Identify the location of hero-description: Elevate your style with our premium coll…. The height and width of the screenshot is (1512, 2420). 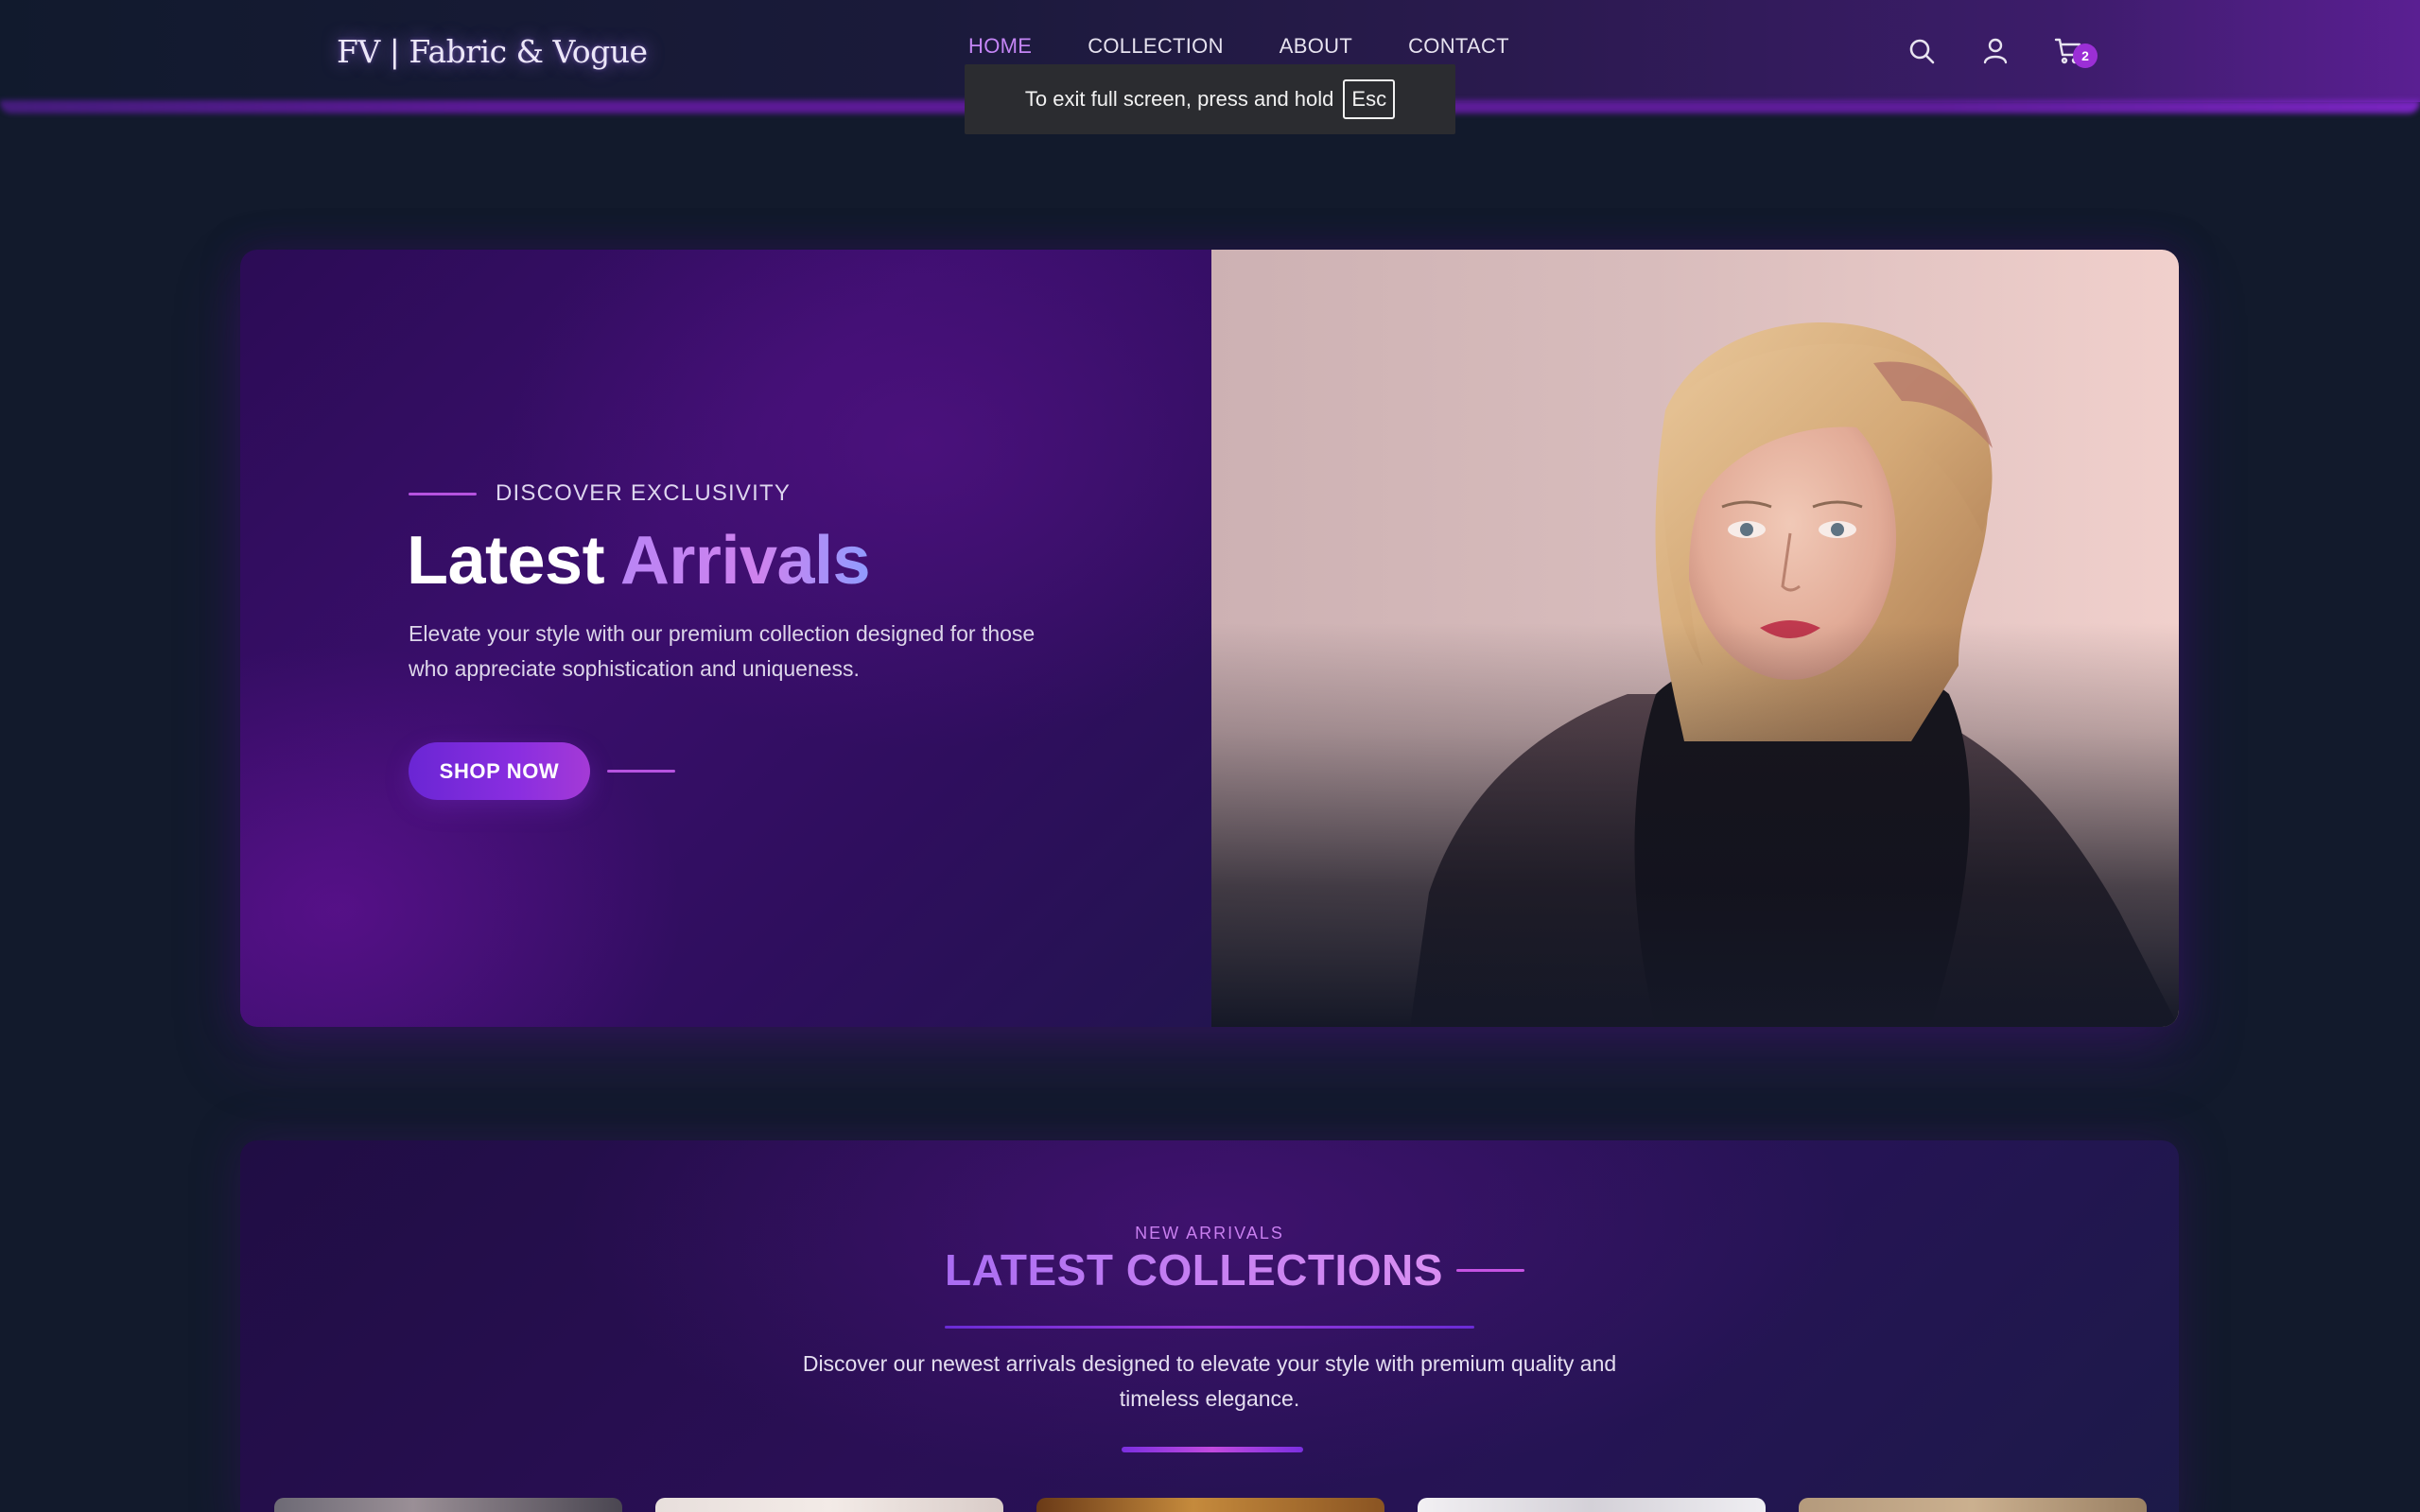
(722, 651).